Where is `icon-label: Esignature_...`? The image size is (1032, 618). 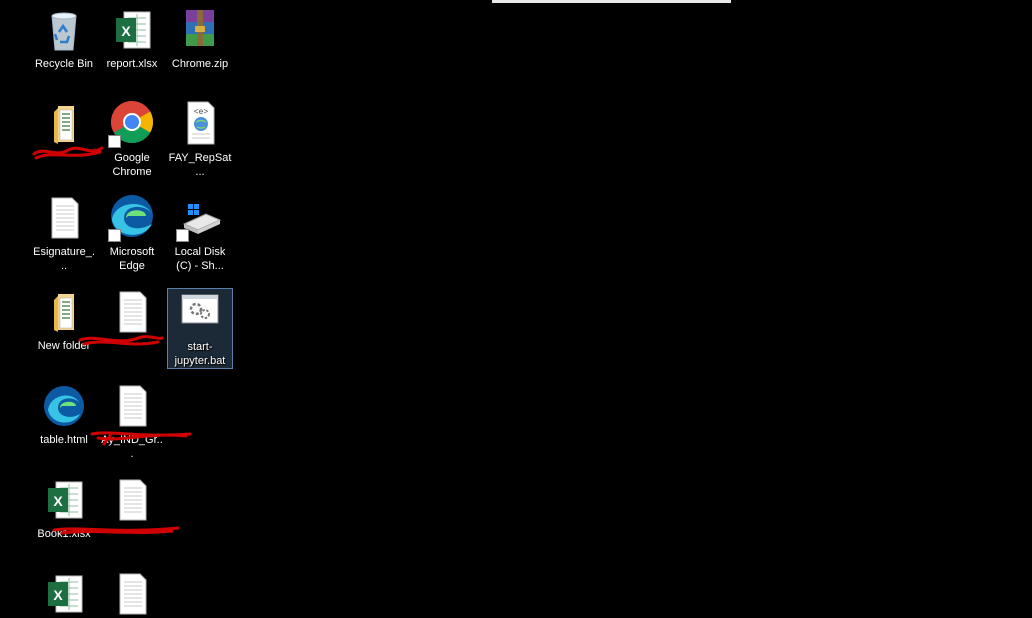 icon-label: Esignature_... is located at coordinates (64, 259).